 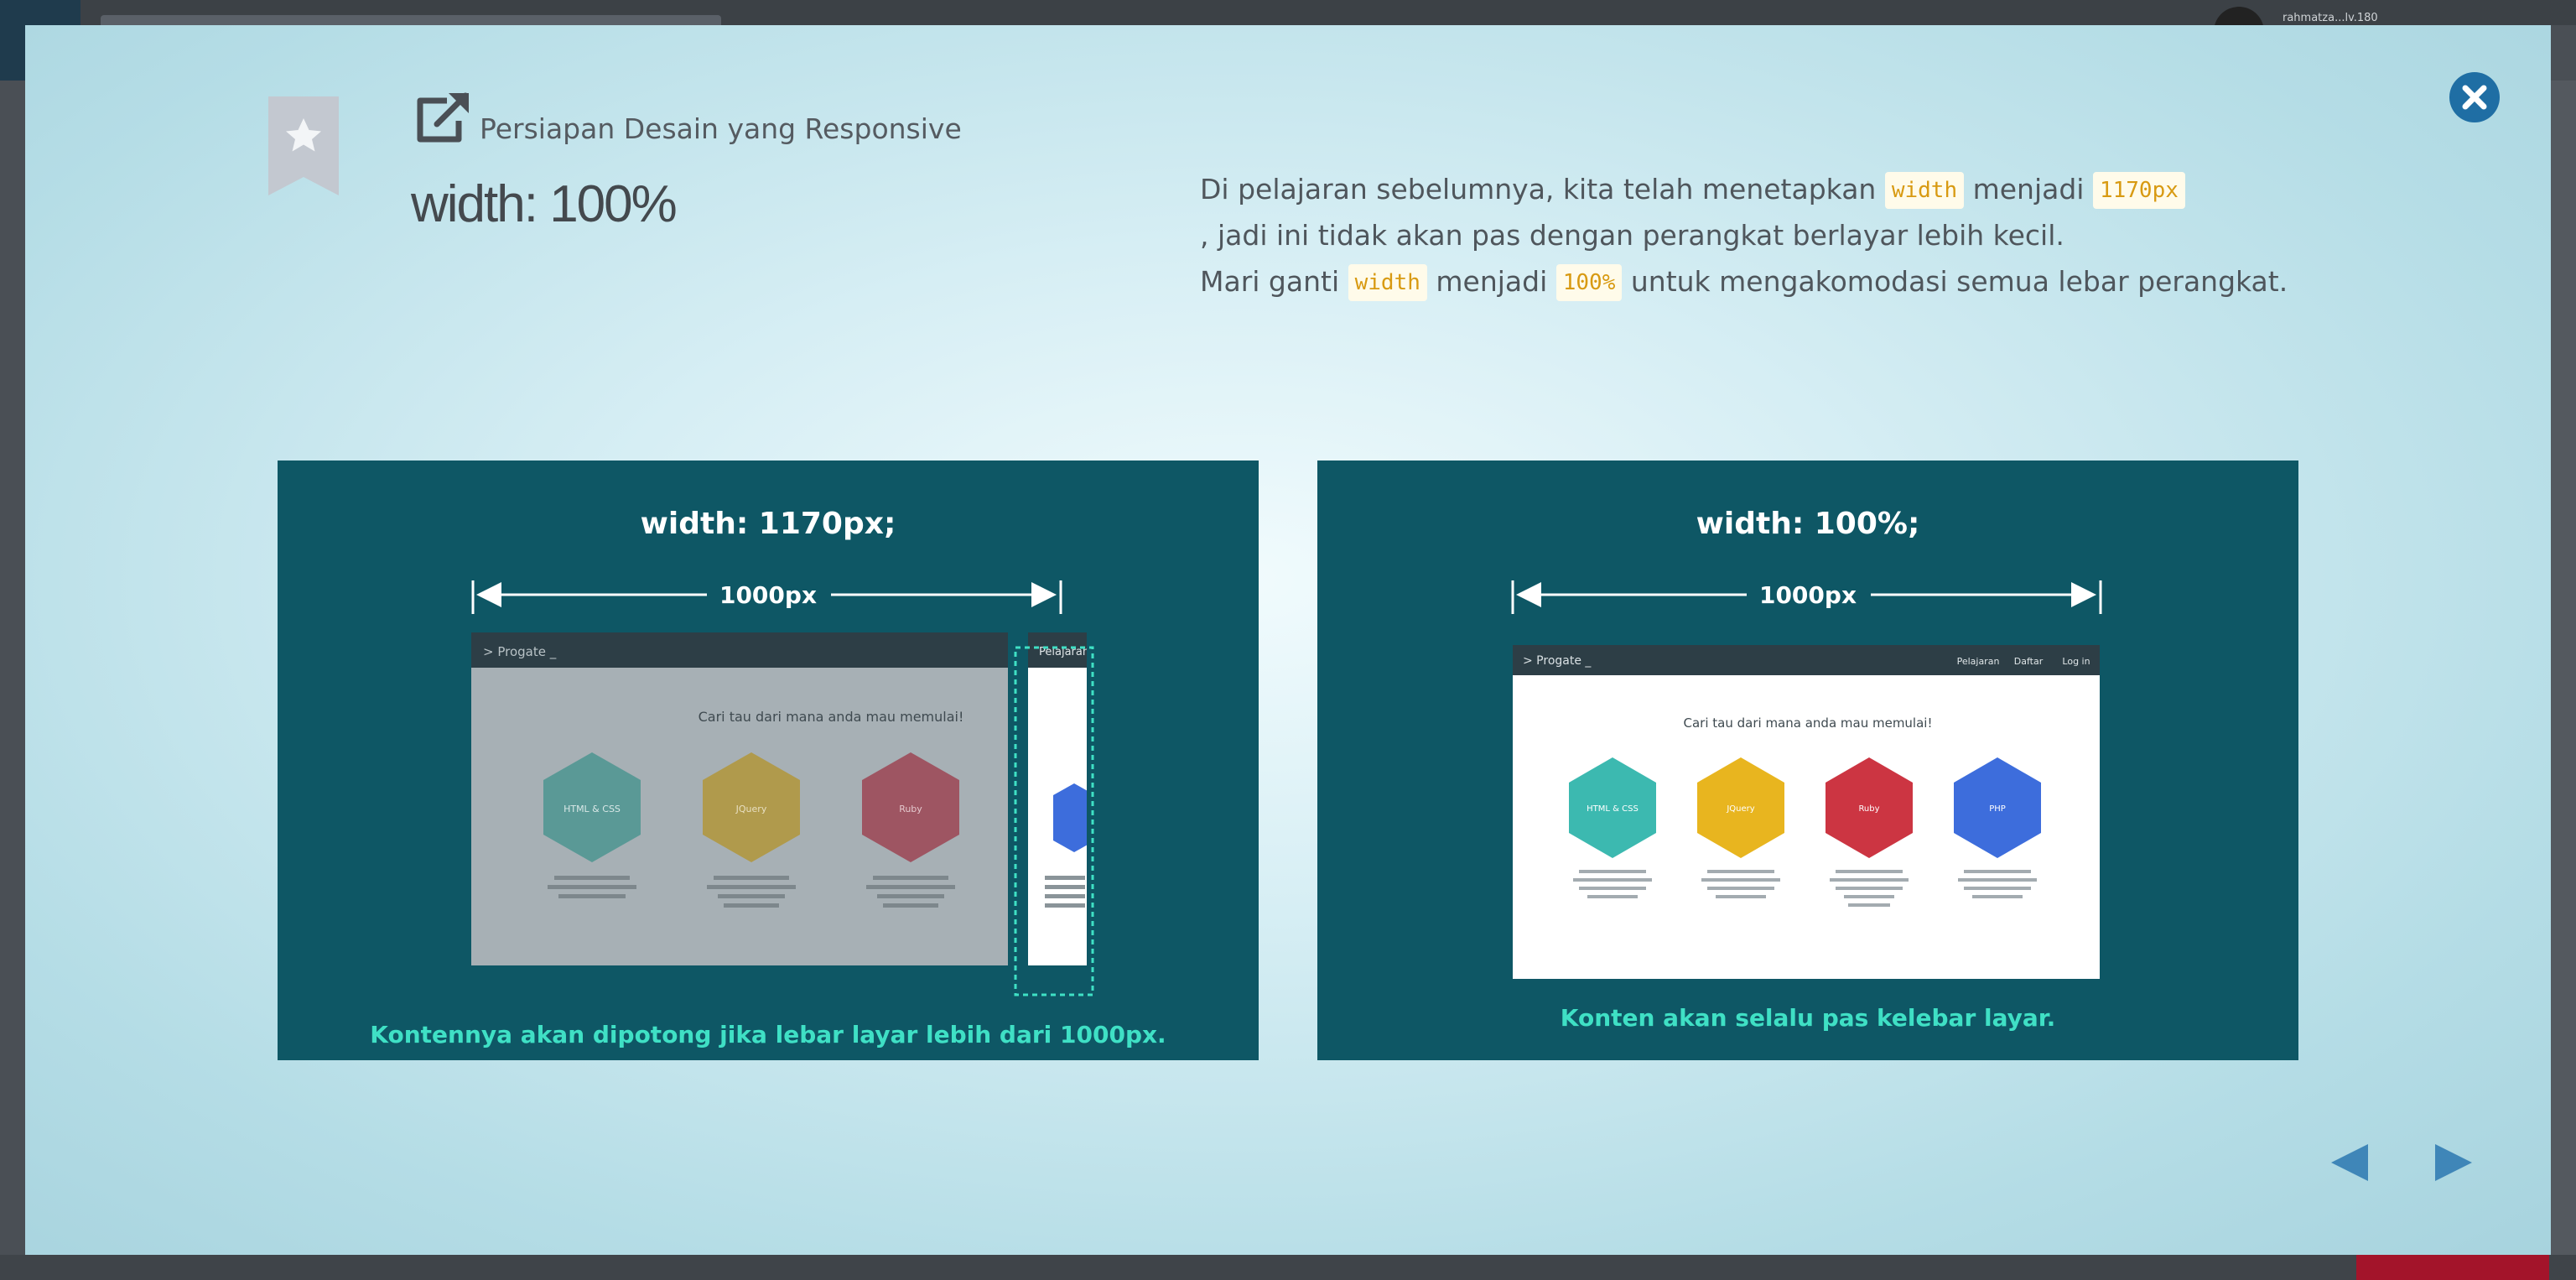 I want to click on code-snippet: 1170px, so click(x=2138, y=190).